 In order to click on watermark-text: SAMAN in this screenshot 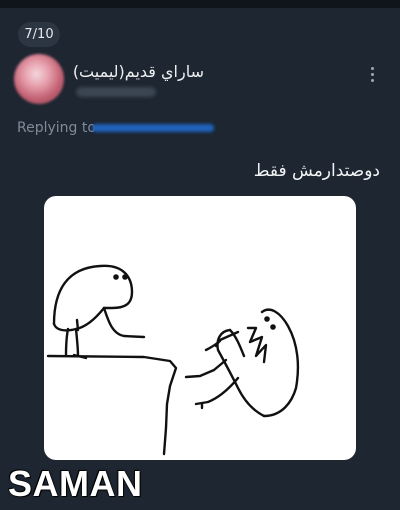, I will do `click(75, 483)`.